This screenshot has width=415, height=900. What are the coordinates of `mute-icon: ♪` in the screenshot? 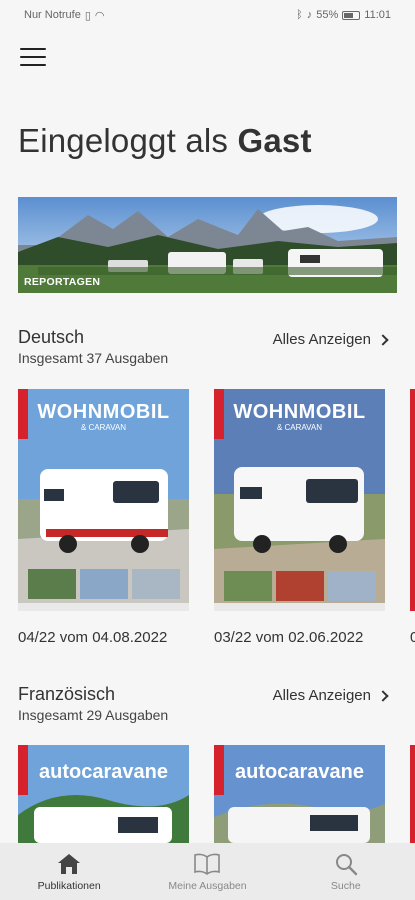 It's located at (309, 15).